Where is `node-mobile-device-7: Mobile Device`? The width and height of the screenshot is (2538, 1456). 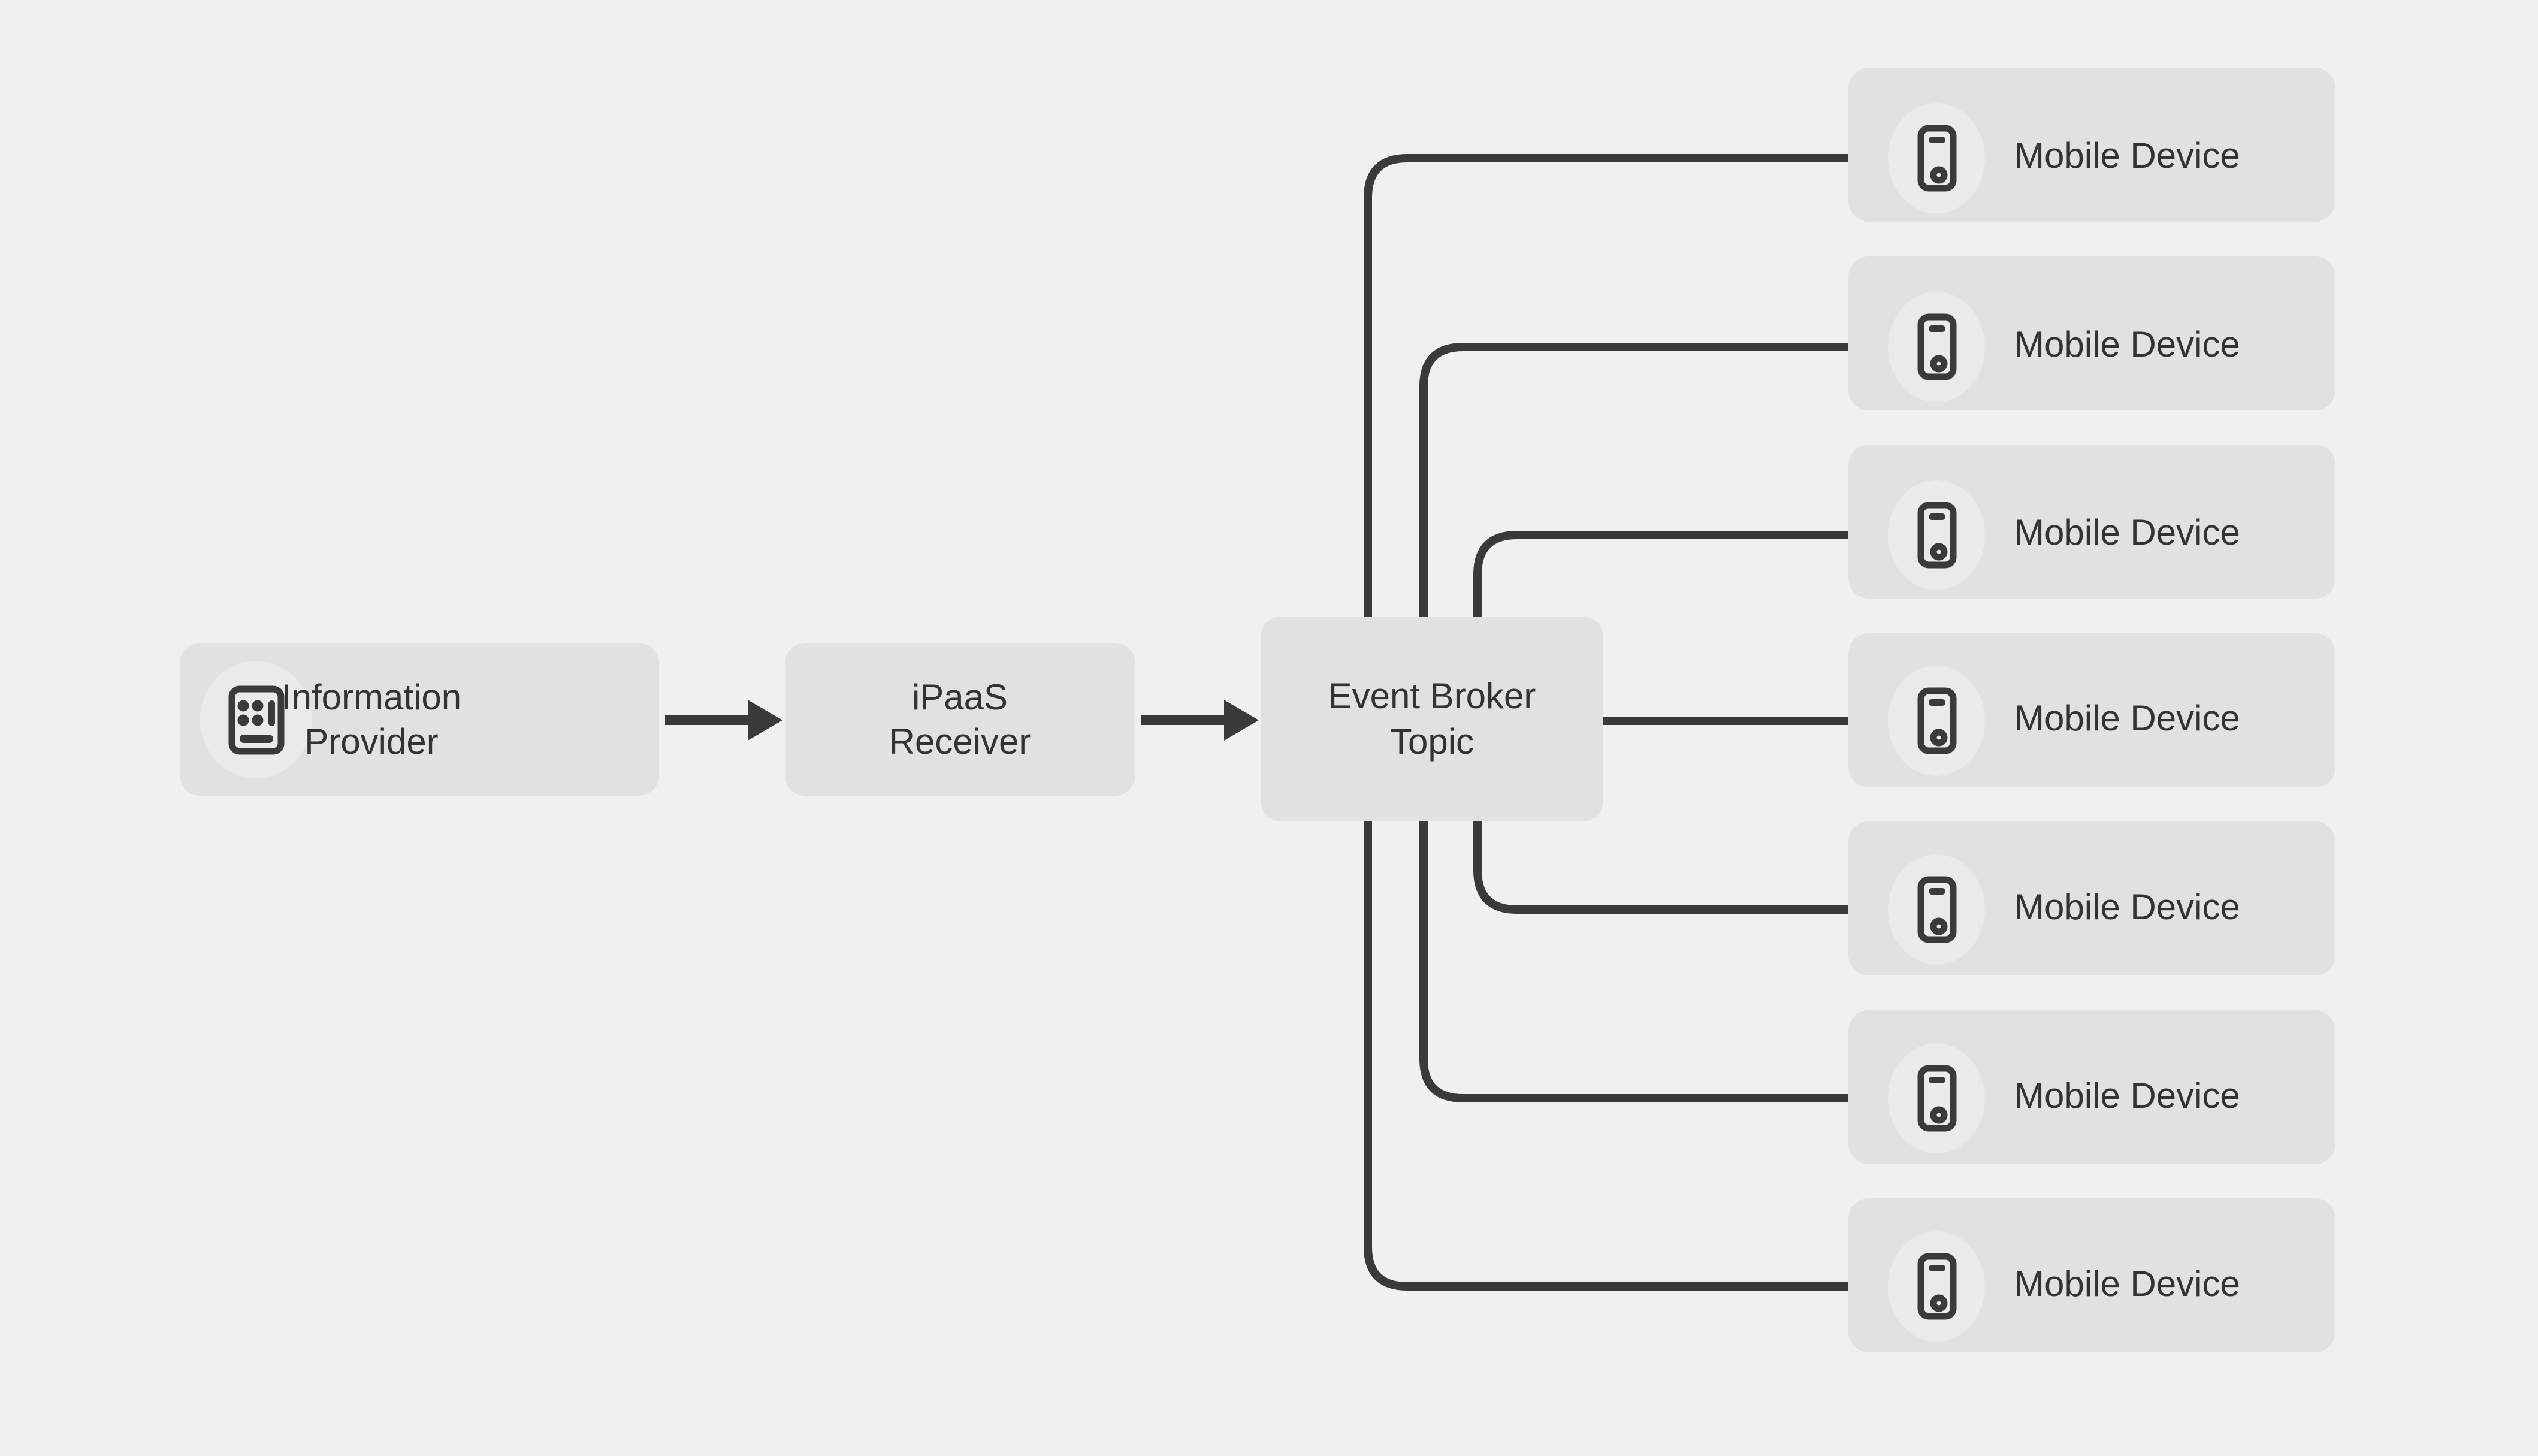
node-mobile-device-7: Mobile Device is located at coordinates (2091, 1275).